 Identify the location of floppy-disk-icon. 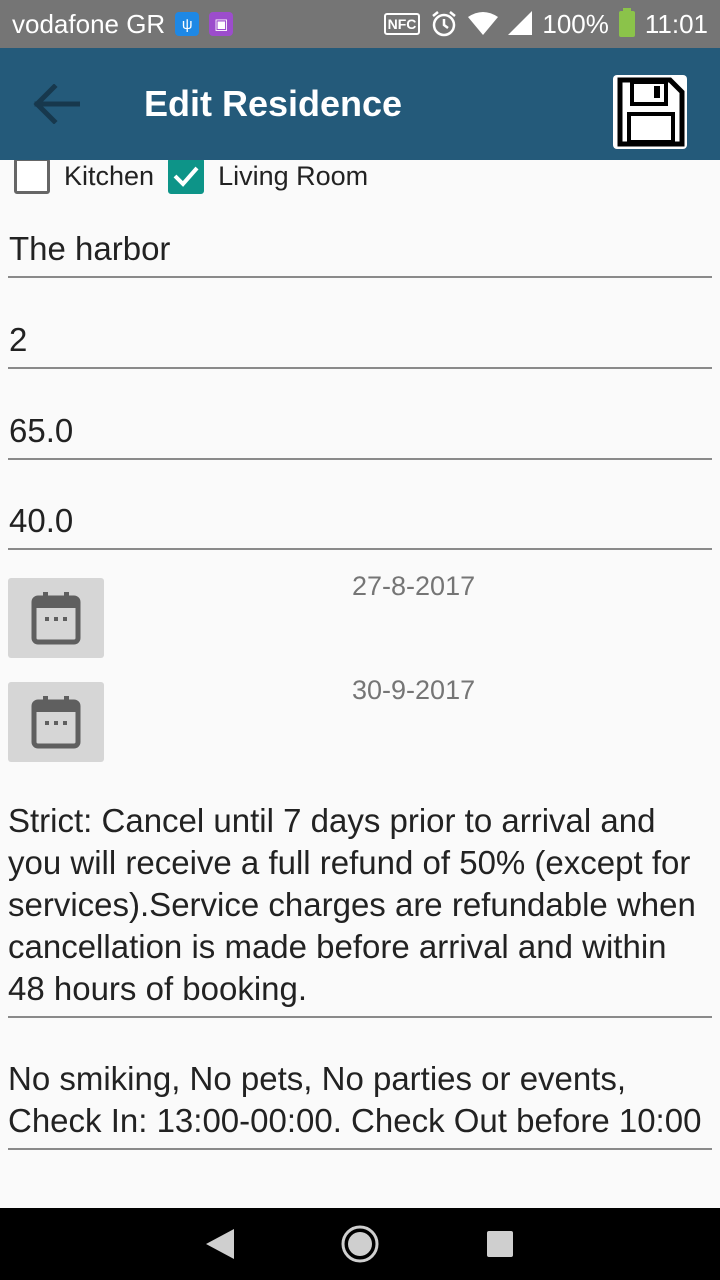
(650, 112).